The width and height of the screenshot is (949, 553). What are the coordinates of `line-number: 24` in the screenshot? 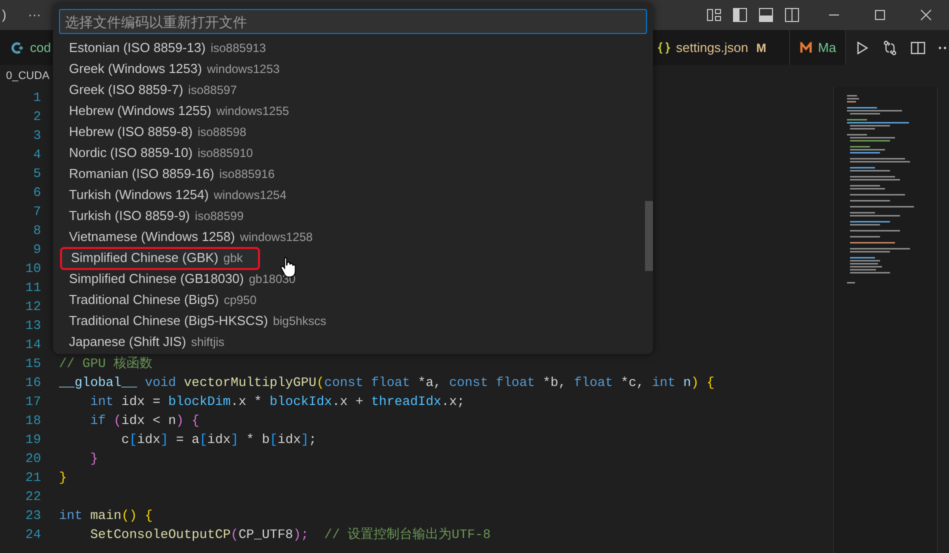 It's located at (32, 535).